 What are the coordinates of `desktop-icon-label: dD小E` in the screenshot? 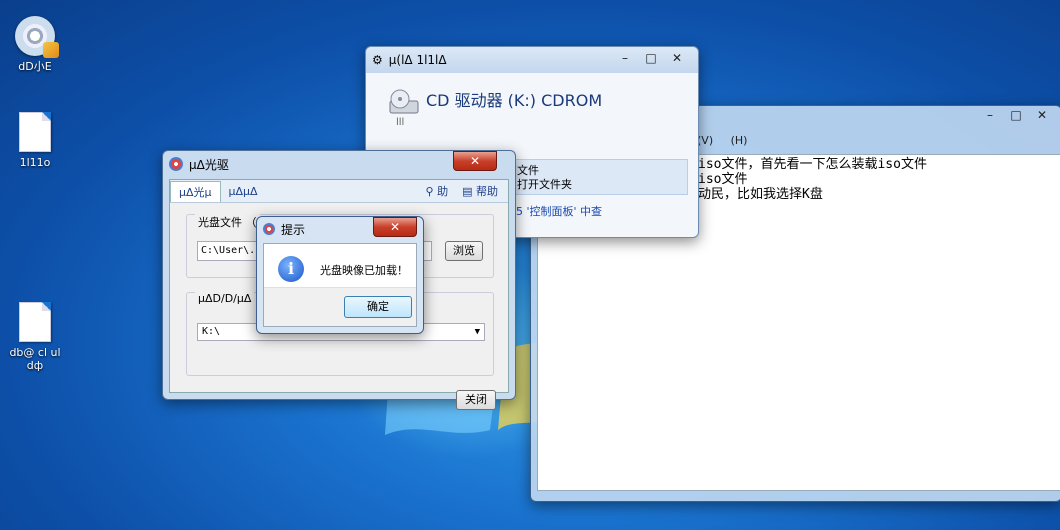 It's located at (35, 66).